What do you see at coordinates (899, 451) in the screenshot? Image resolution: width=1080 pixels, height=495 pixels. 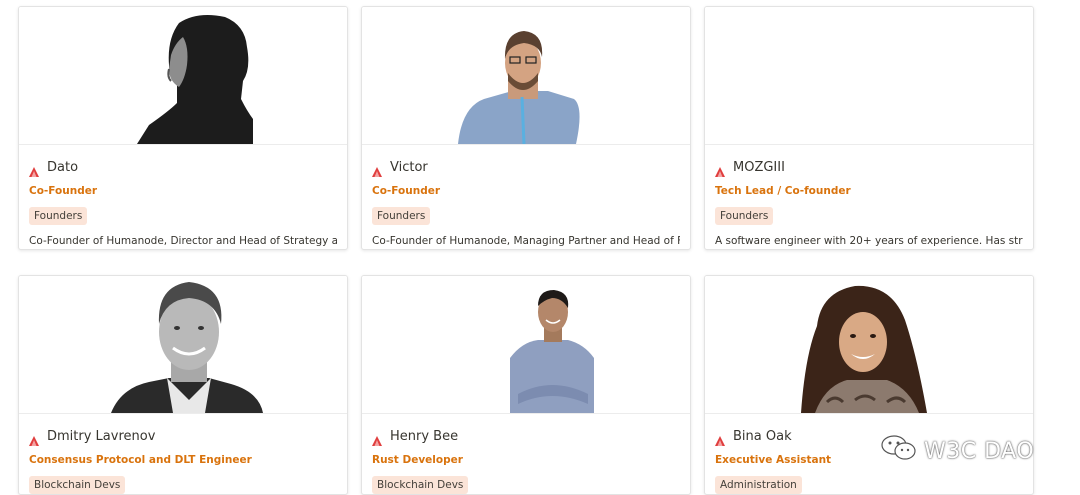 I see `wechat-icon` at bounding box center [899, 451].